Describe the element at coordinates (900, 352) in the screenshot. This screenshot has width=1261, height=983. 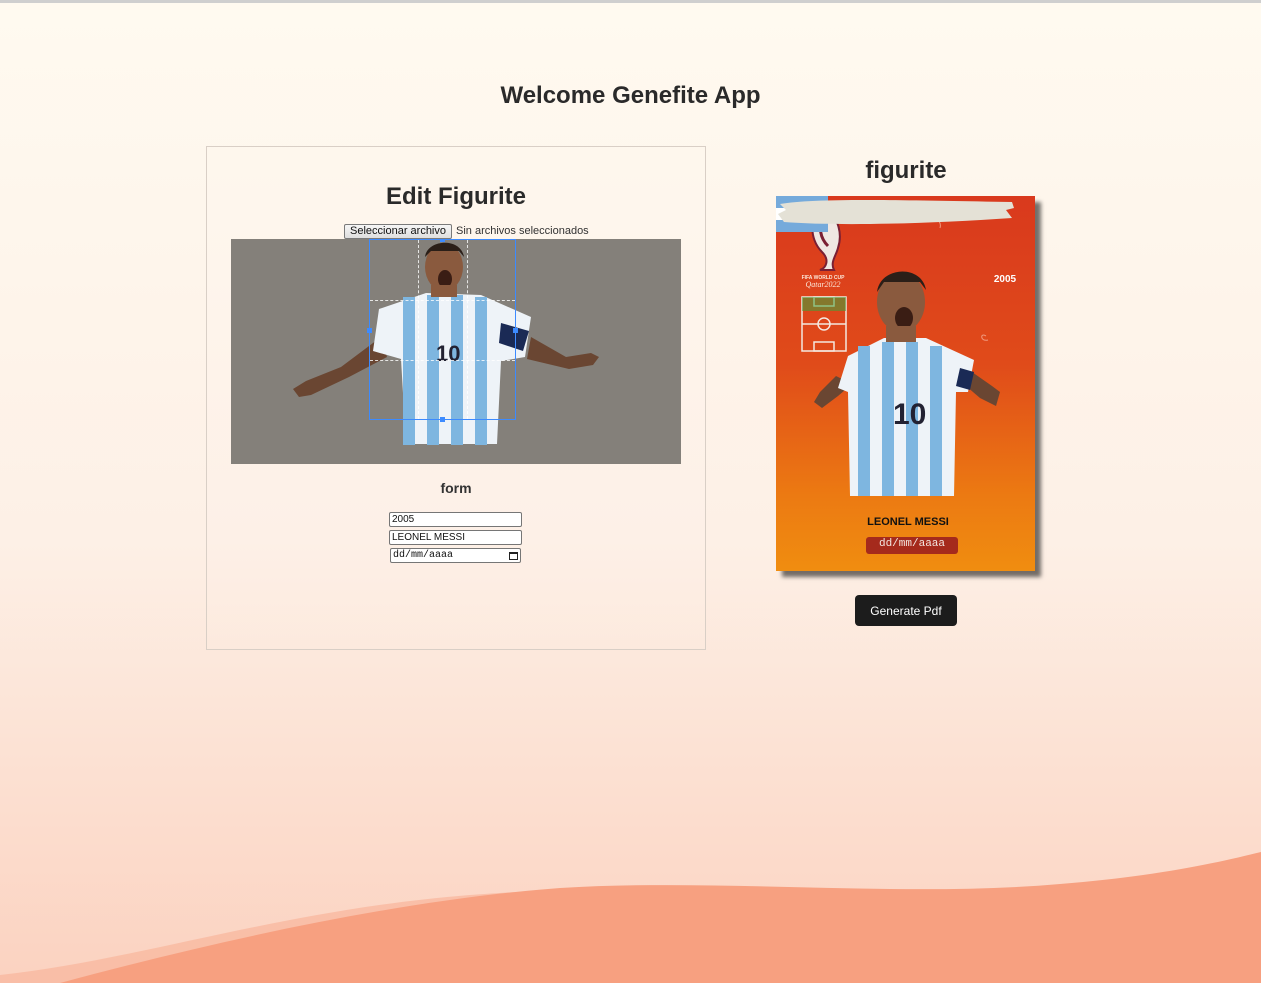
I see `card-artwork: FIFA WORLD CUP Qatar2022 10` at that location.